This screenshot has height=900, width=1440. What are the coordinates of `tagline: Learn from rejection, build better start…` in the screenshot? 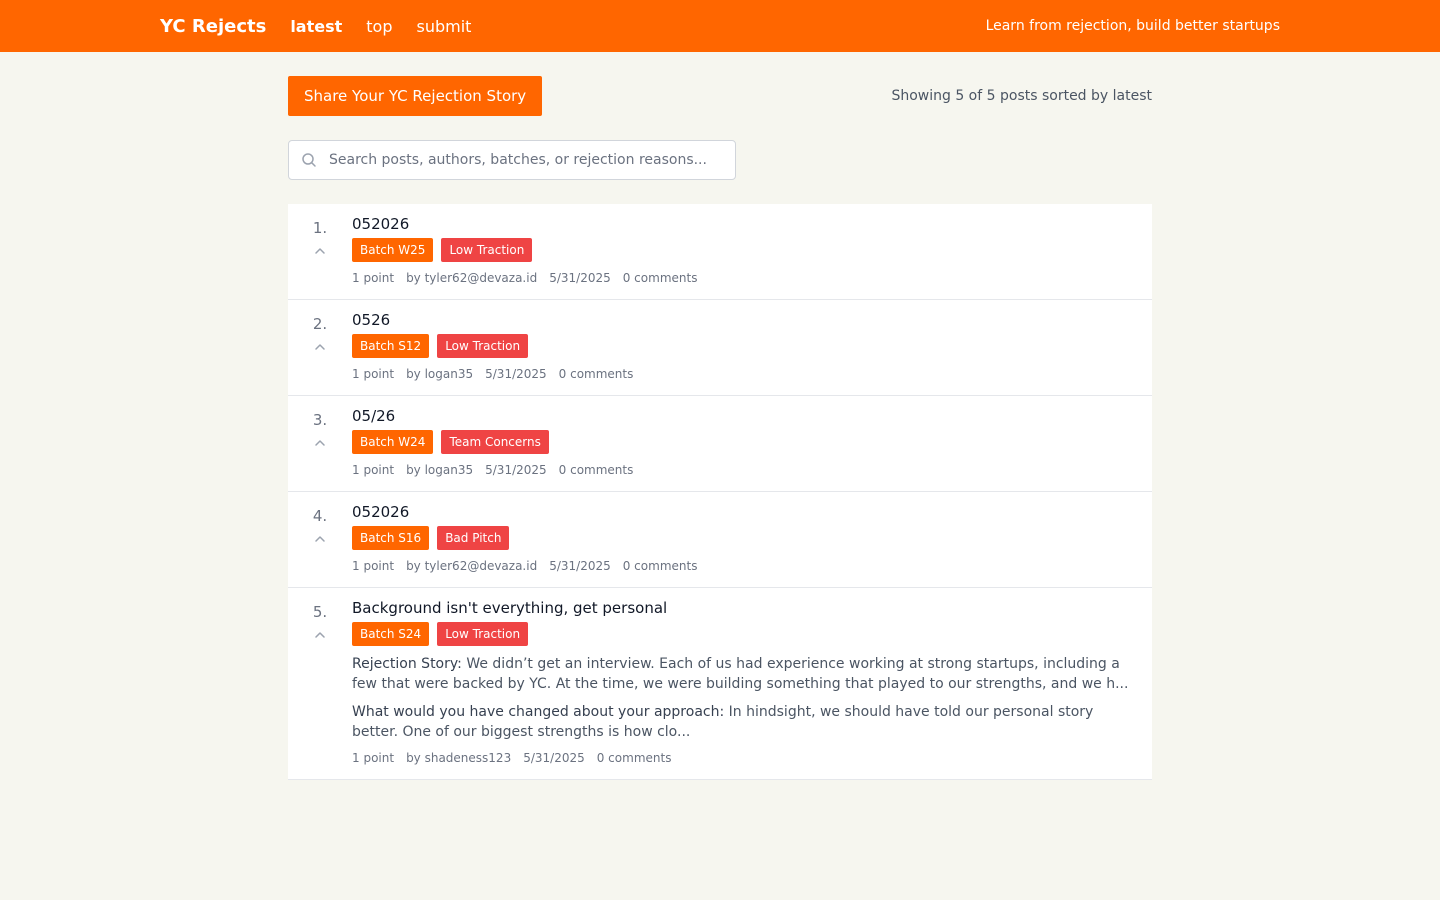 It's located at (1132, 26).